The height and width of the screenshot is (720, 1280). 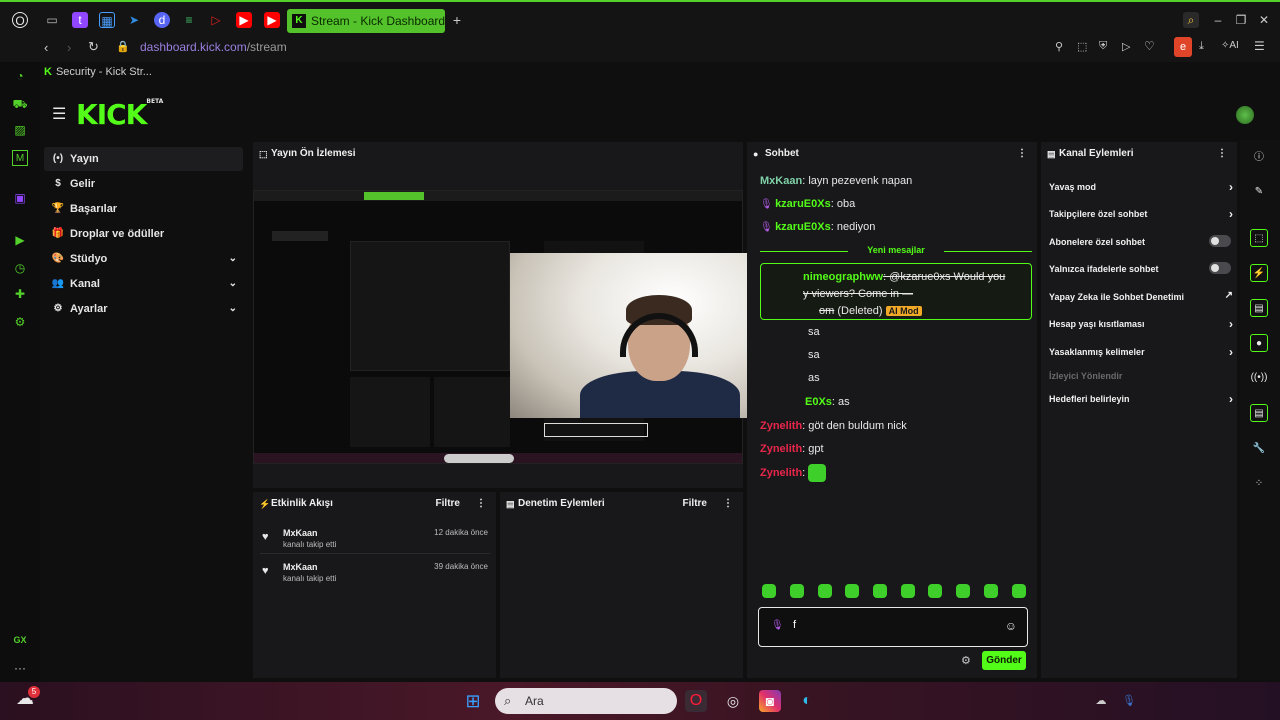 What do you see at coordinates (1141, 296) in the screenshot?
I see `channel-action-ai-moderation: Yapay Zeka ile Sohbet Denetimi ↗` at bounding box center [1141, 296].